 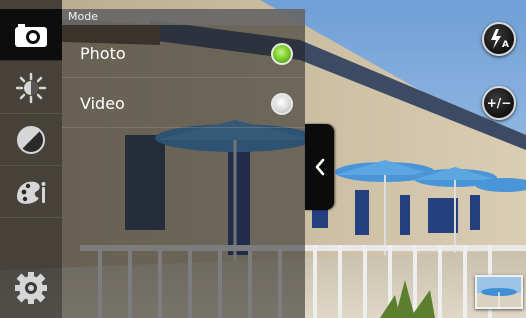 I want to click on rail-item-contrast, so click(x=31, y=140).